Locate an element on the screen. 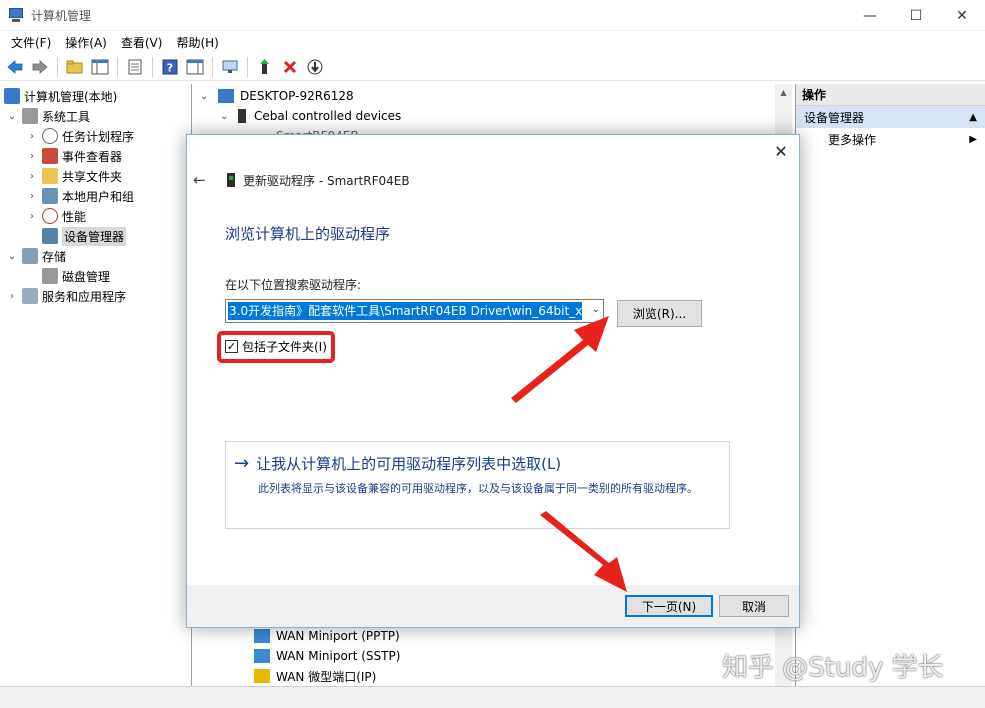 Image resolution: width=985 pixels, height=708 pixels. tree-item-storage: ⌄ 存储 is located at coordinates (36, 256).